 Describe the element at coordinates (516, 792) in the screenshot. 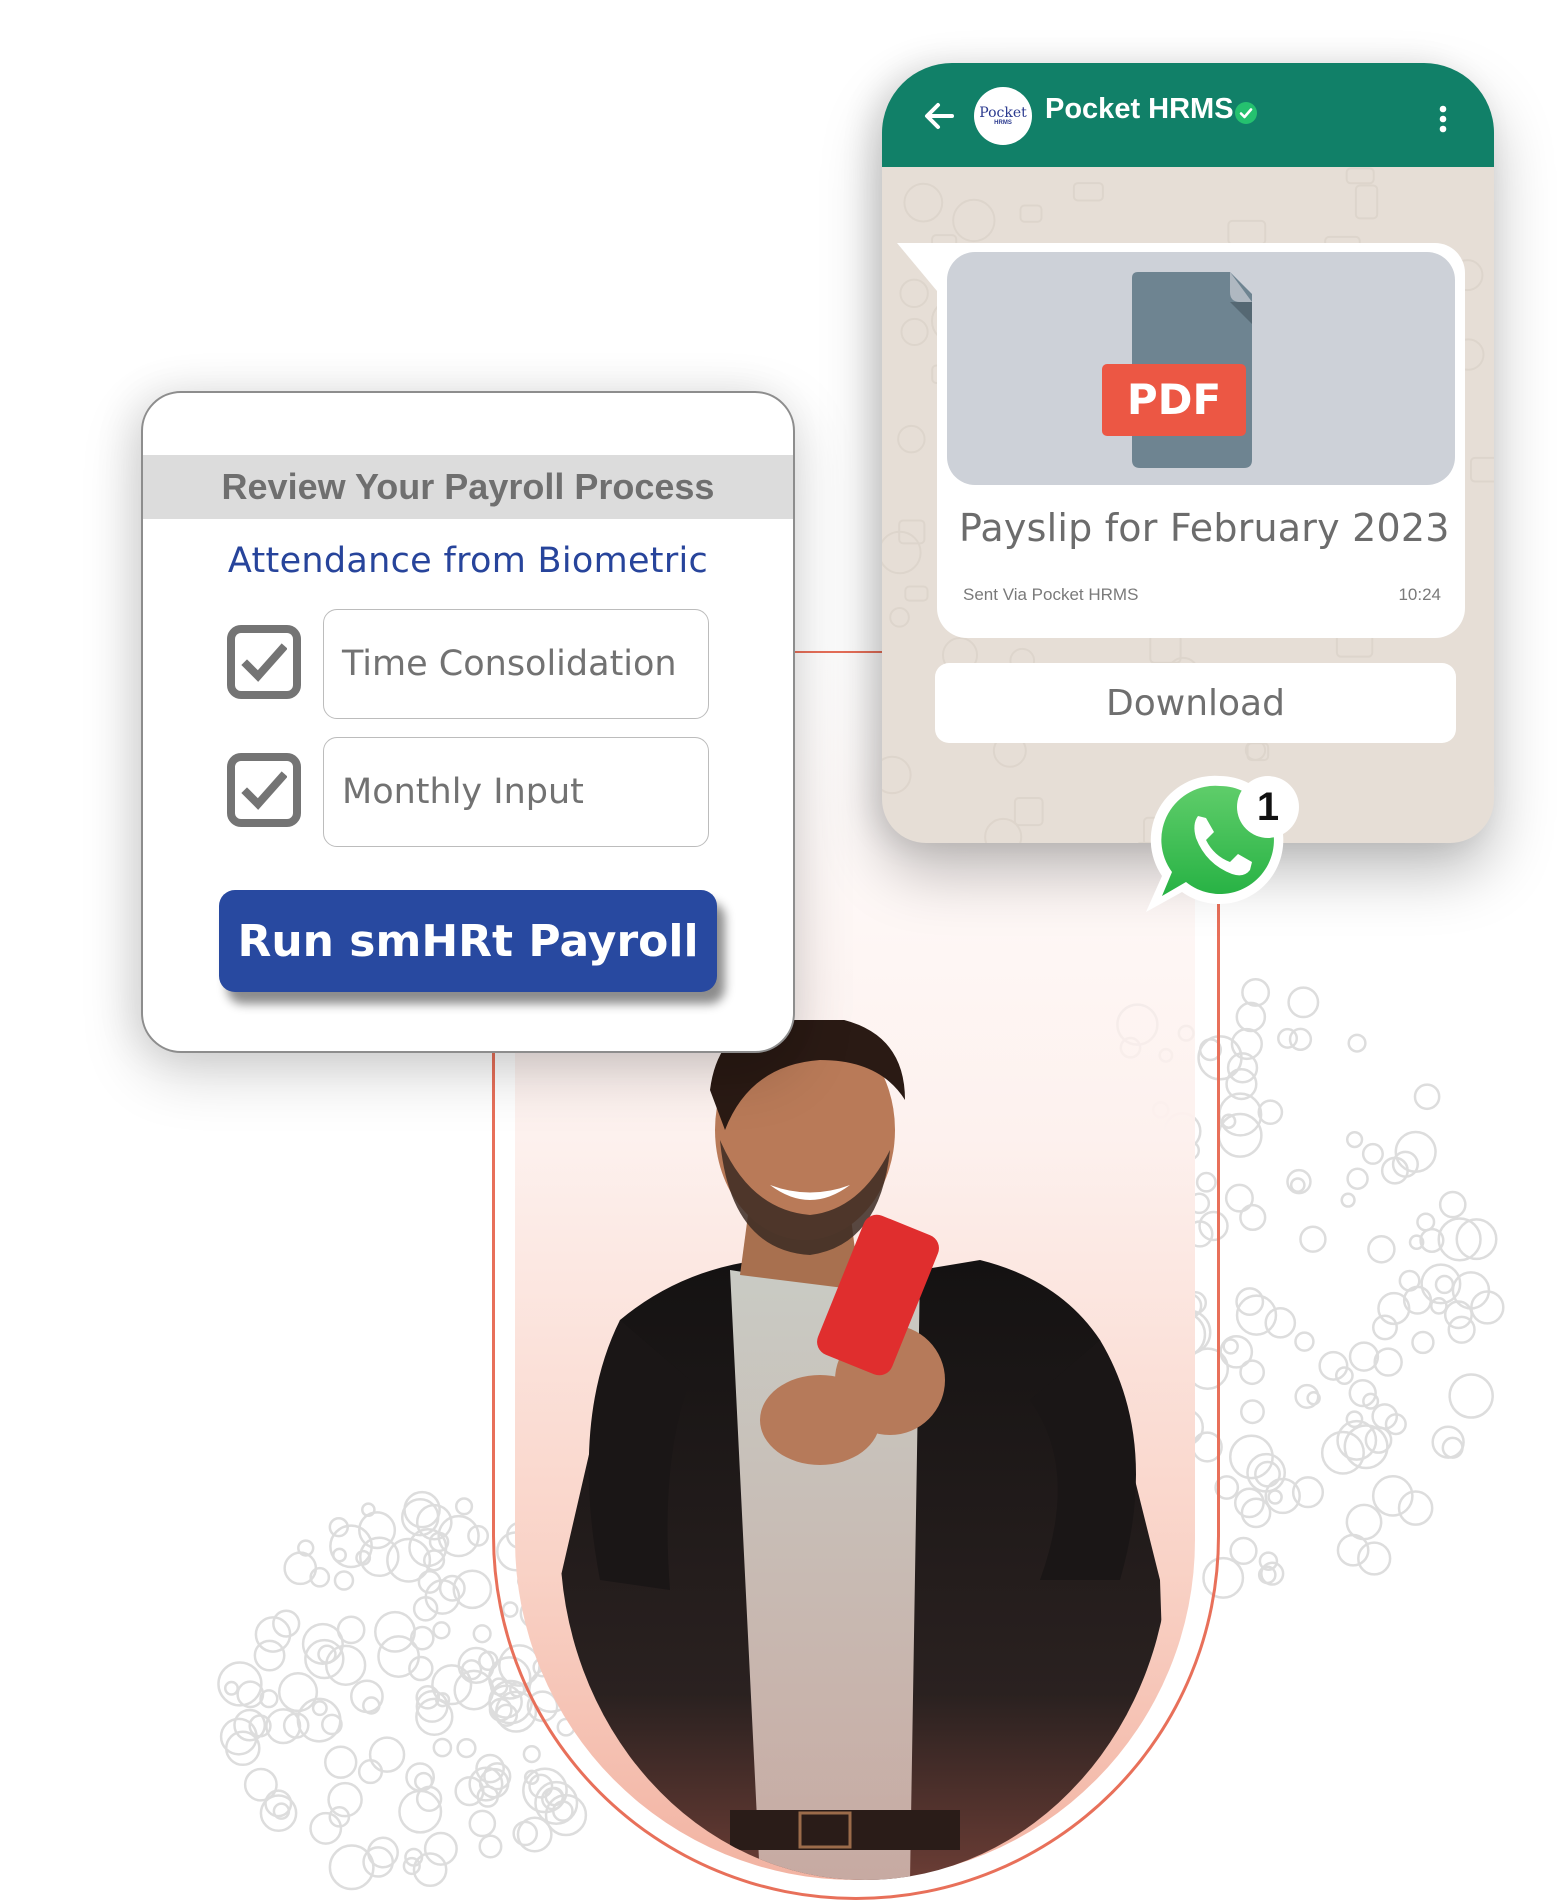

I see `step-monthly-input: Monthly Input` at that location.